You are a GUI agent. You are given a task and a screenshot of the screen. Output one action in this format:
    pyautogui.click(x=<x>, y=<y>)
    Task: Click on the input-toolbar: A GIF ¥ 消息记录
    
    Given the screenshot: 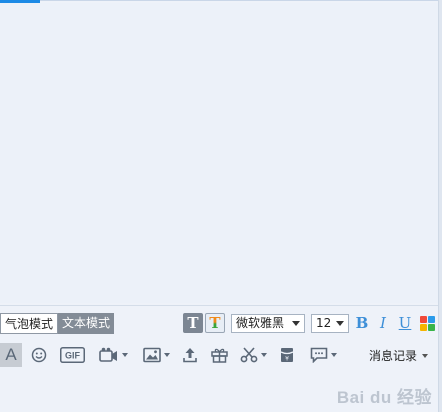 What is the action you would take?
    pyautogui.click(x=219, y=356)
    